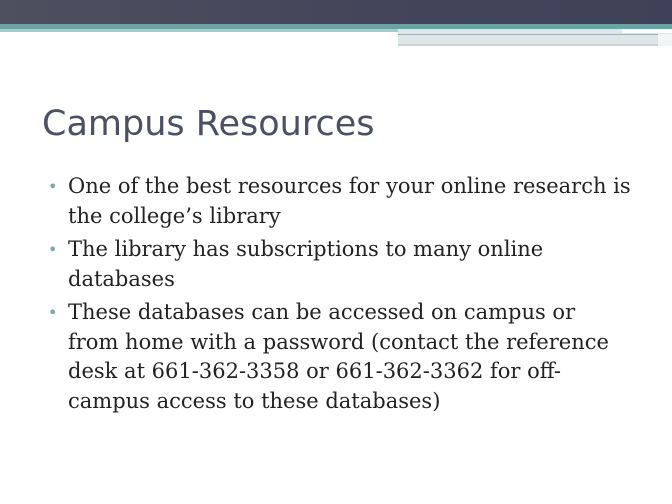  Describe the element at coordinates (208, 124) in the screenshot. I see `slide-title: Campus Resources` at that location.